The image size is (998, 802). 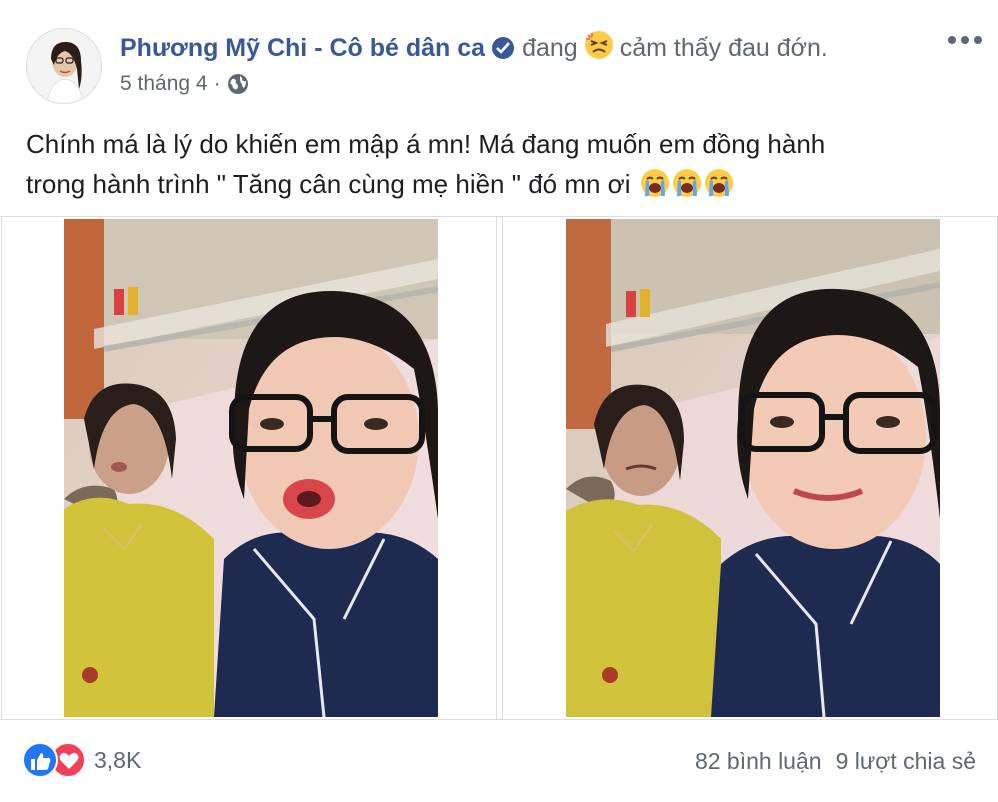 I want to click on post-footer: 3,8K 82 bình luận 9 lượt chia sẻ, so click(x=499, y=761).